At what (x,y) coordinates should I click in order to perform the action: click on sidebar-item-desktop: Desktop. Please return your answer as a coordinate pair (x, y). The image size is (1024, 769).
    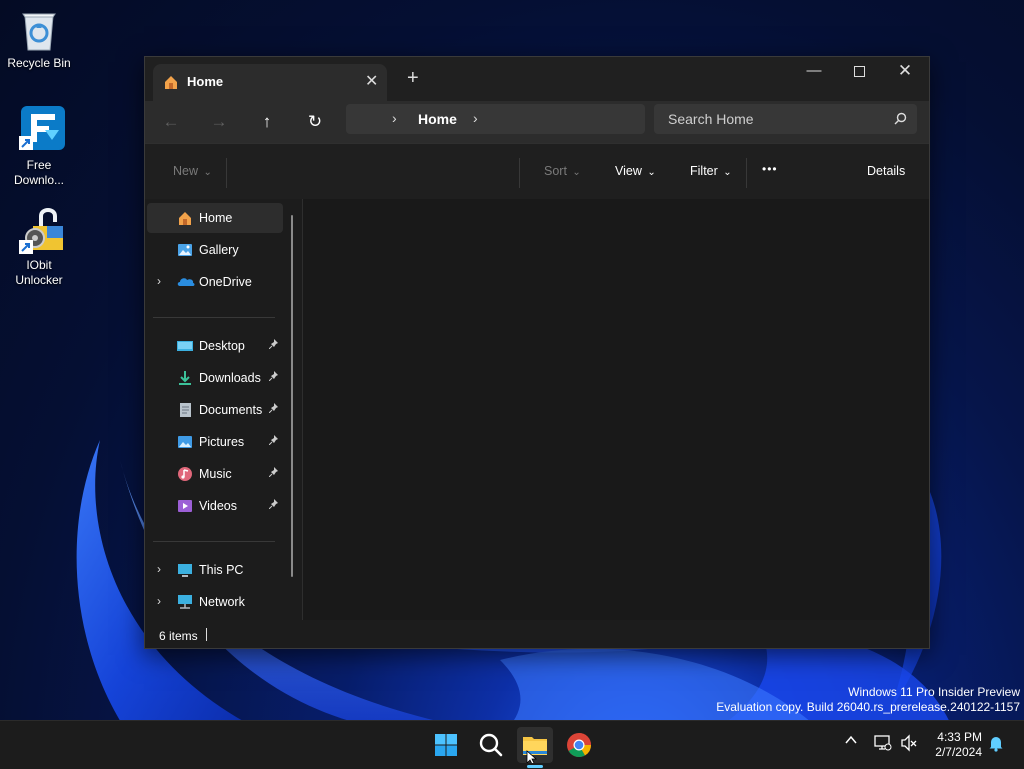
    Looking at the image, I should click on (215, 346).